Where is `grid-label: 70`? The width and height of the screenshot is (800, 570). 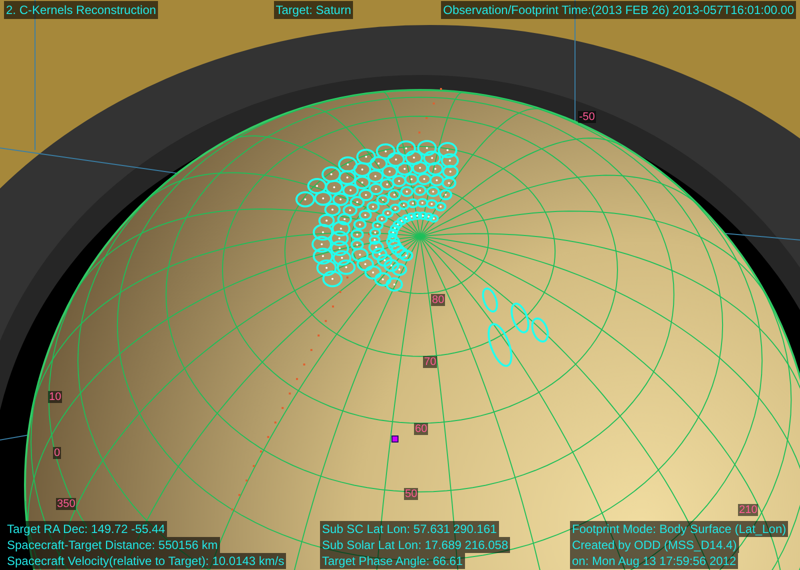
grid-label: 70 is located at coordinates (430, 362).